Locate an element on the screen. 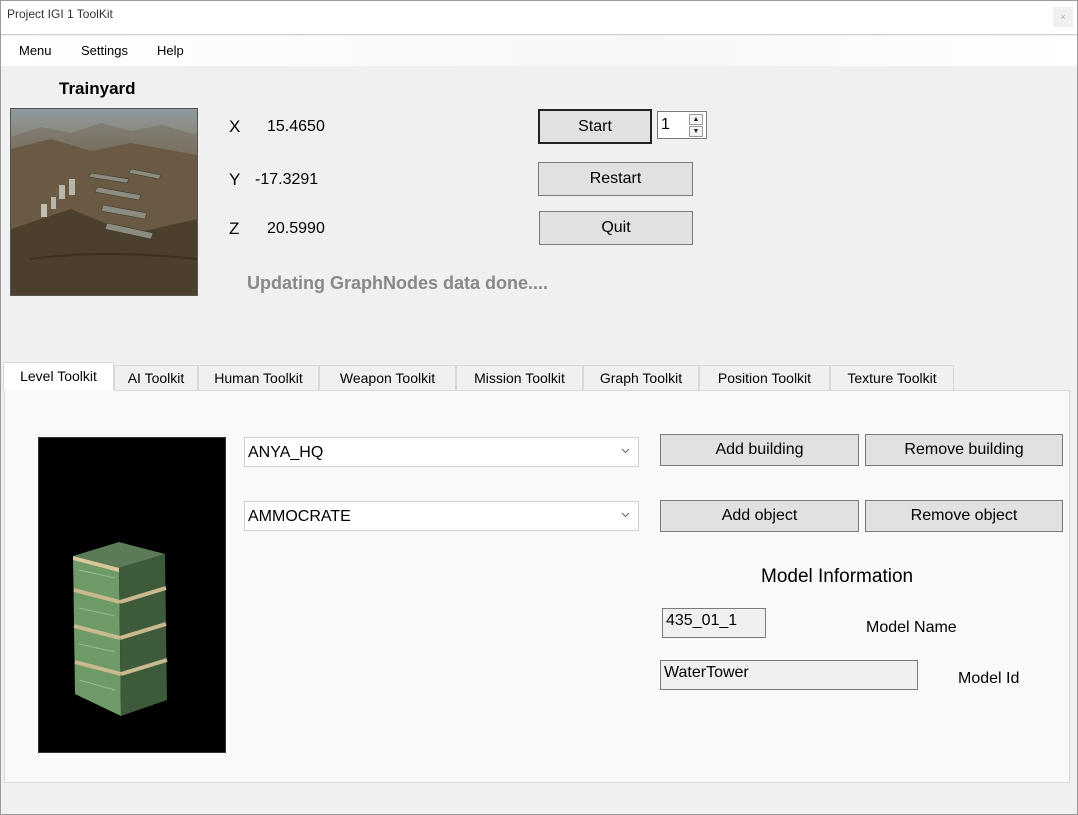 This screenshot has height=815, width=1078. object-select: AMMOCRATE is located at coordinates (441, 516).